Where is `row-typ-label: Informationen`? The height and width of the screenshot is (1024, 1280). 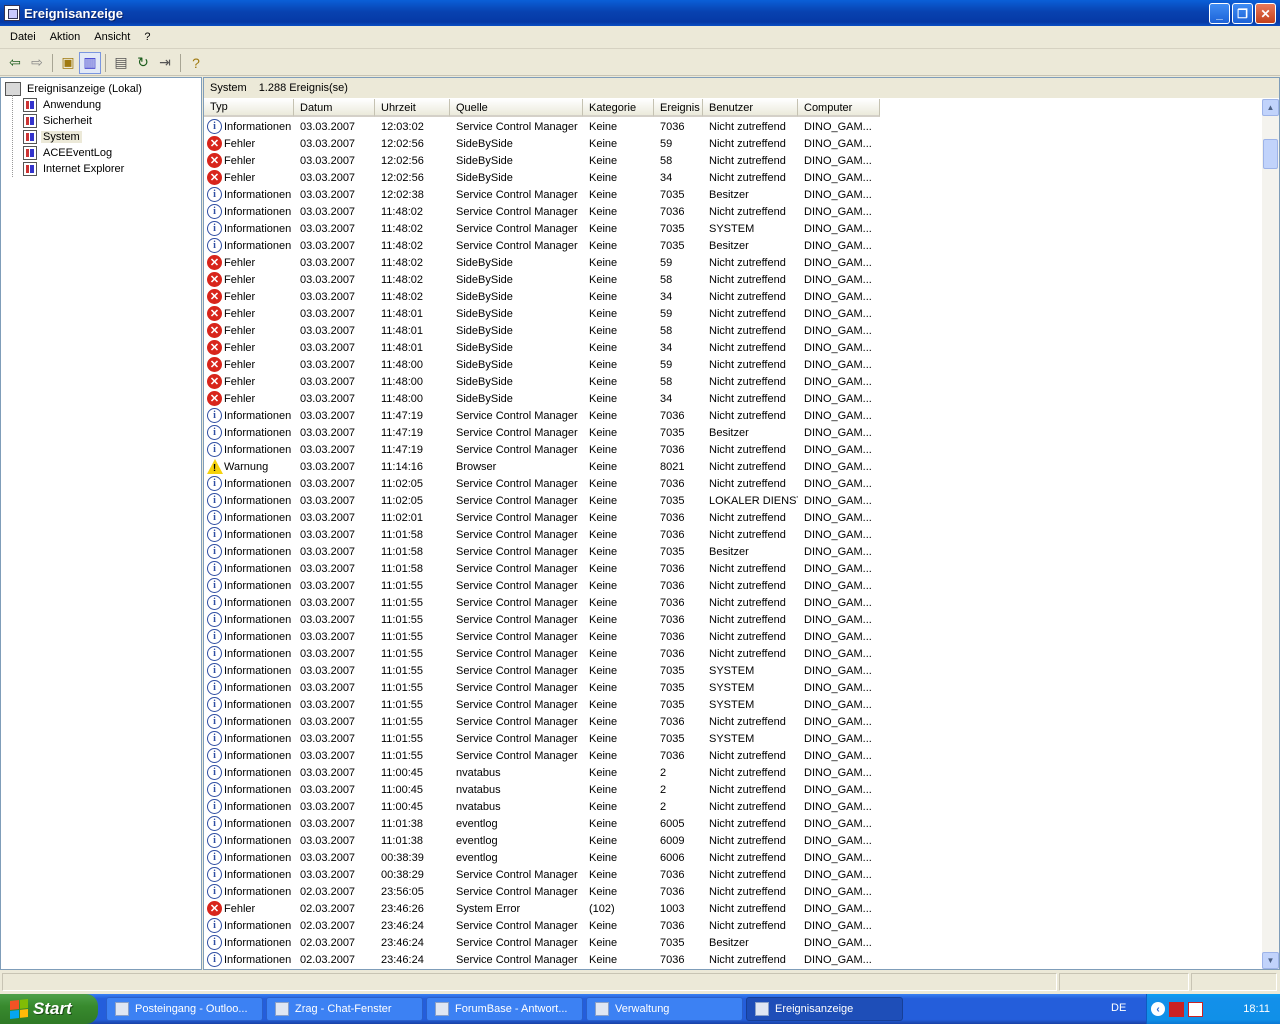
row-typ-label: Informationen is located at coordinates (258, 687).